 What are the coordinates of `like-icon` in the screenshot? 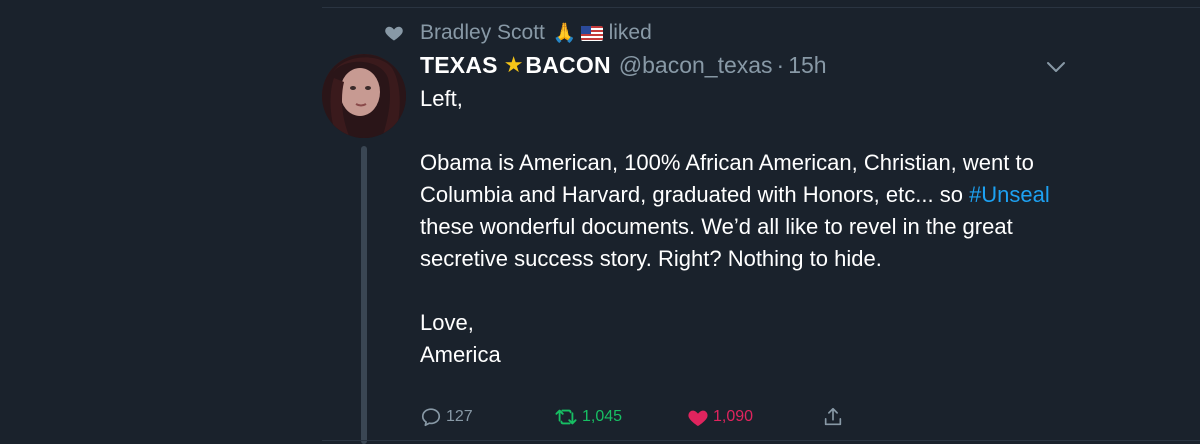 It's located at (698, 417).